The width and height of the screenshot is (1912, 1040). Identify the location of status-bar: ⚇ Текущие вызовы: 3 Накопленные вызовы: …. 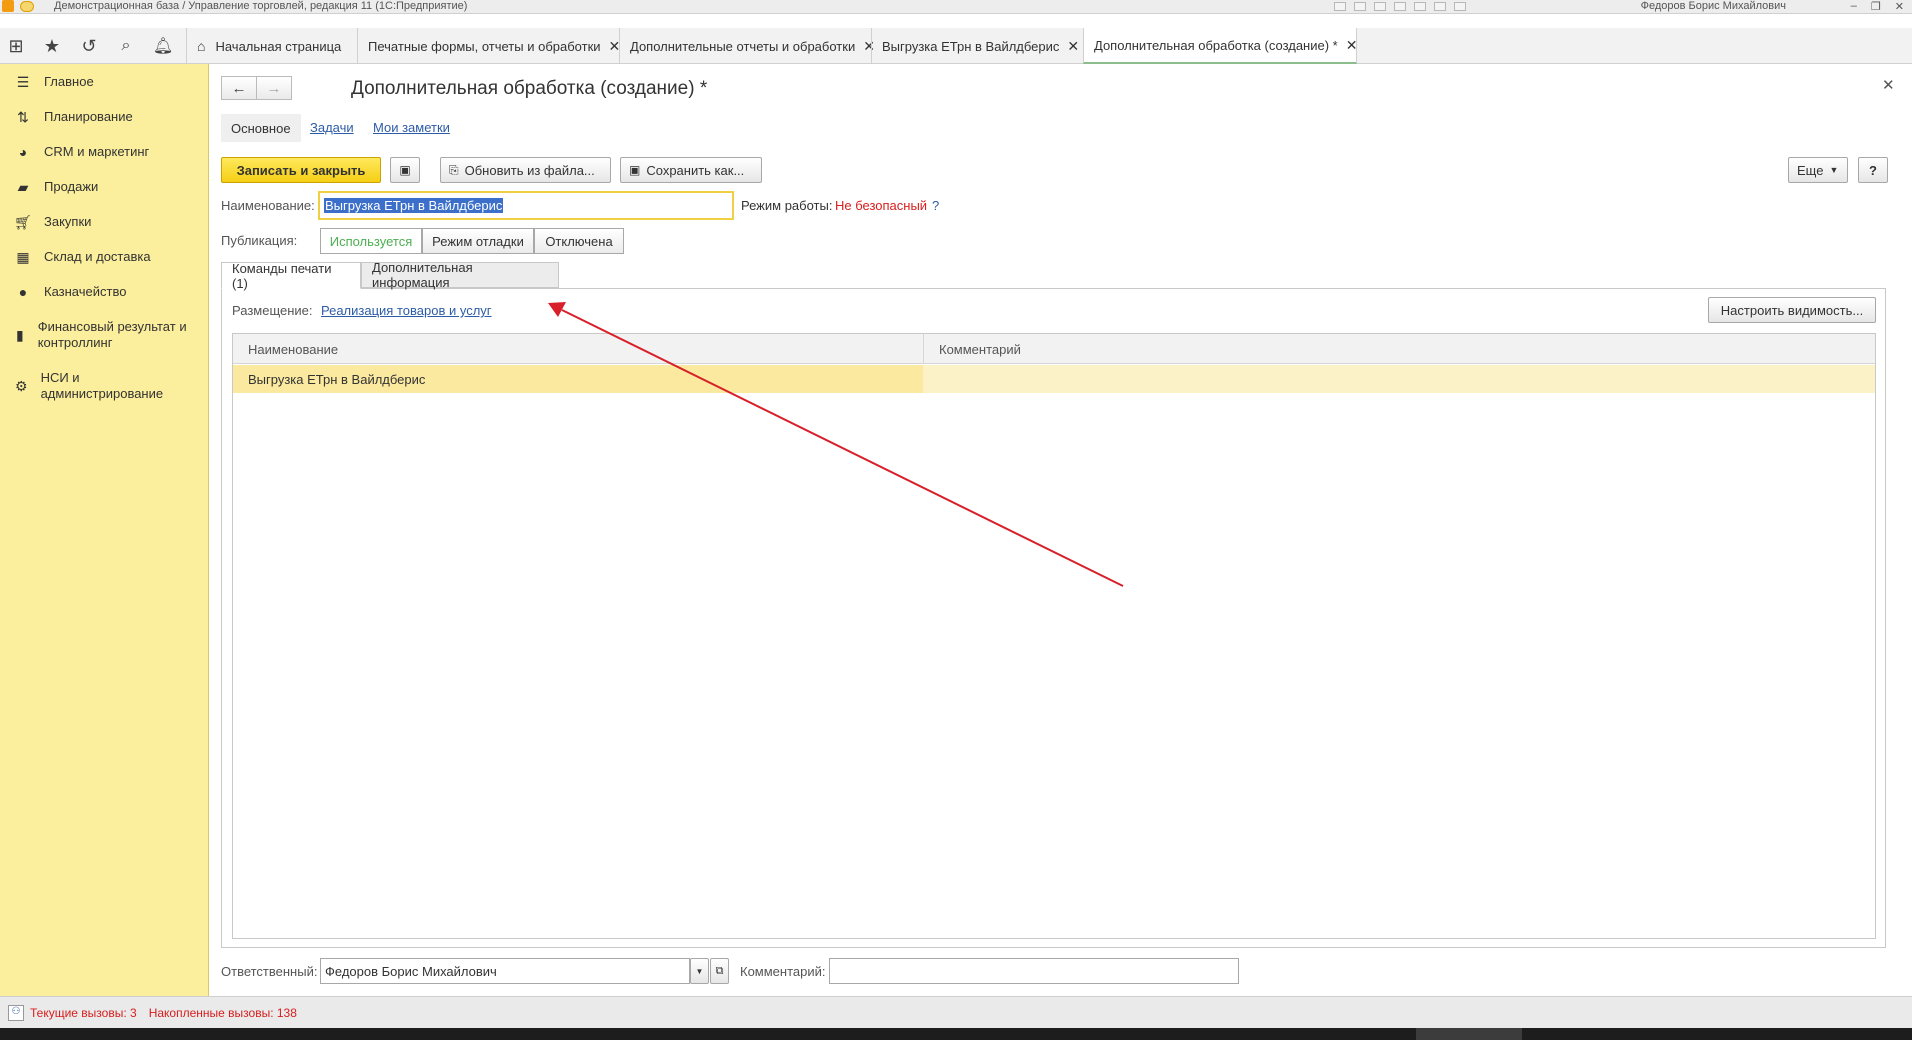
(956, 1012).